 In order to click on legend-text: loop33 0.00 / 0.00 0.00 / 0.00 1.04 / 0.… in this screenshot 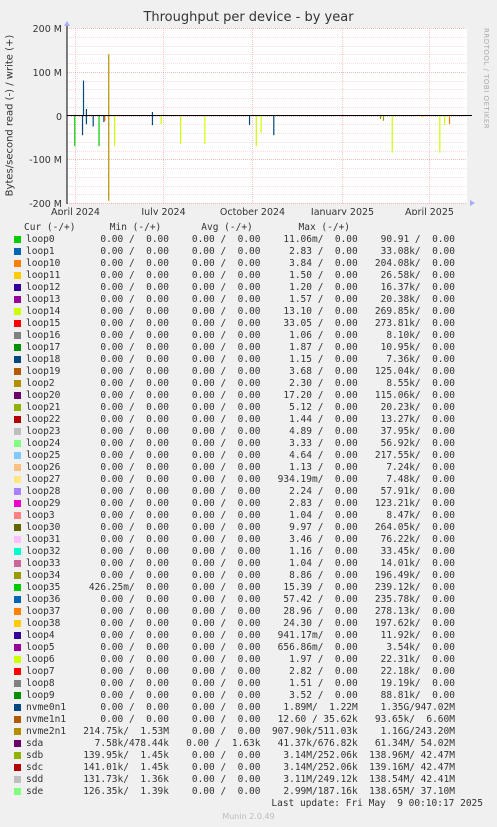, I will do `click(240, 563)`.